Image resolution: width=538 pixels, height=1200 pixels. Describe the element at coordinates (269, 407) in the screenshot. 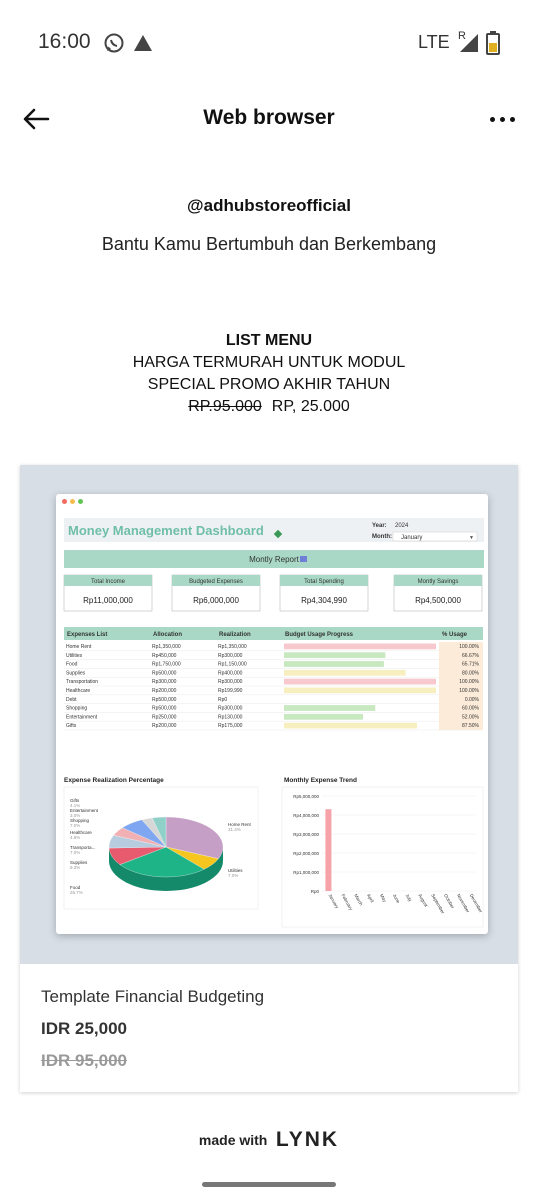

I see `promo-price-line: RP.95.000 RP, 25.000` at that location.